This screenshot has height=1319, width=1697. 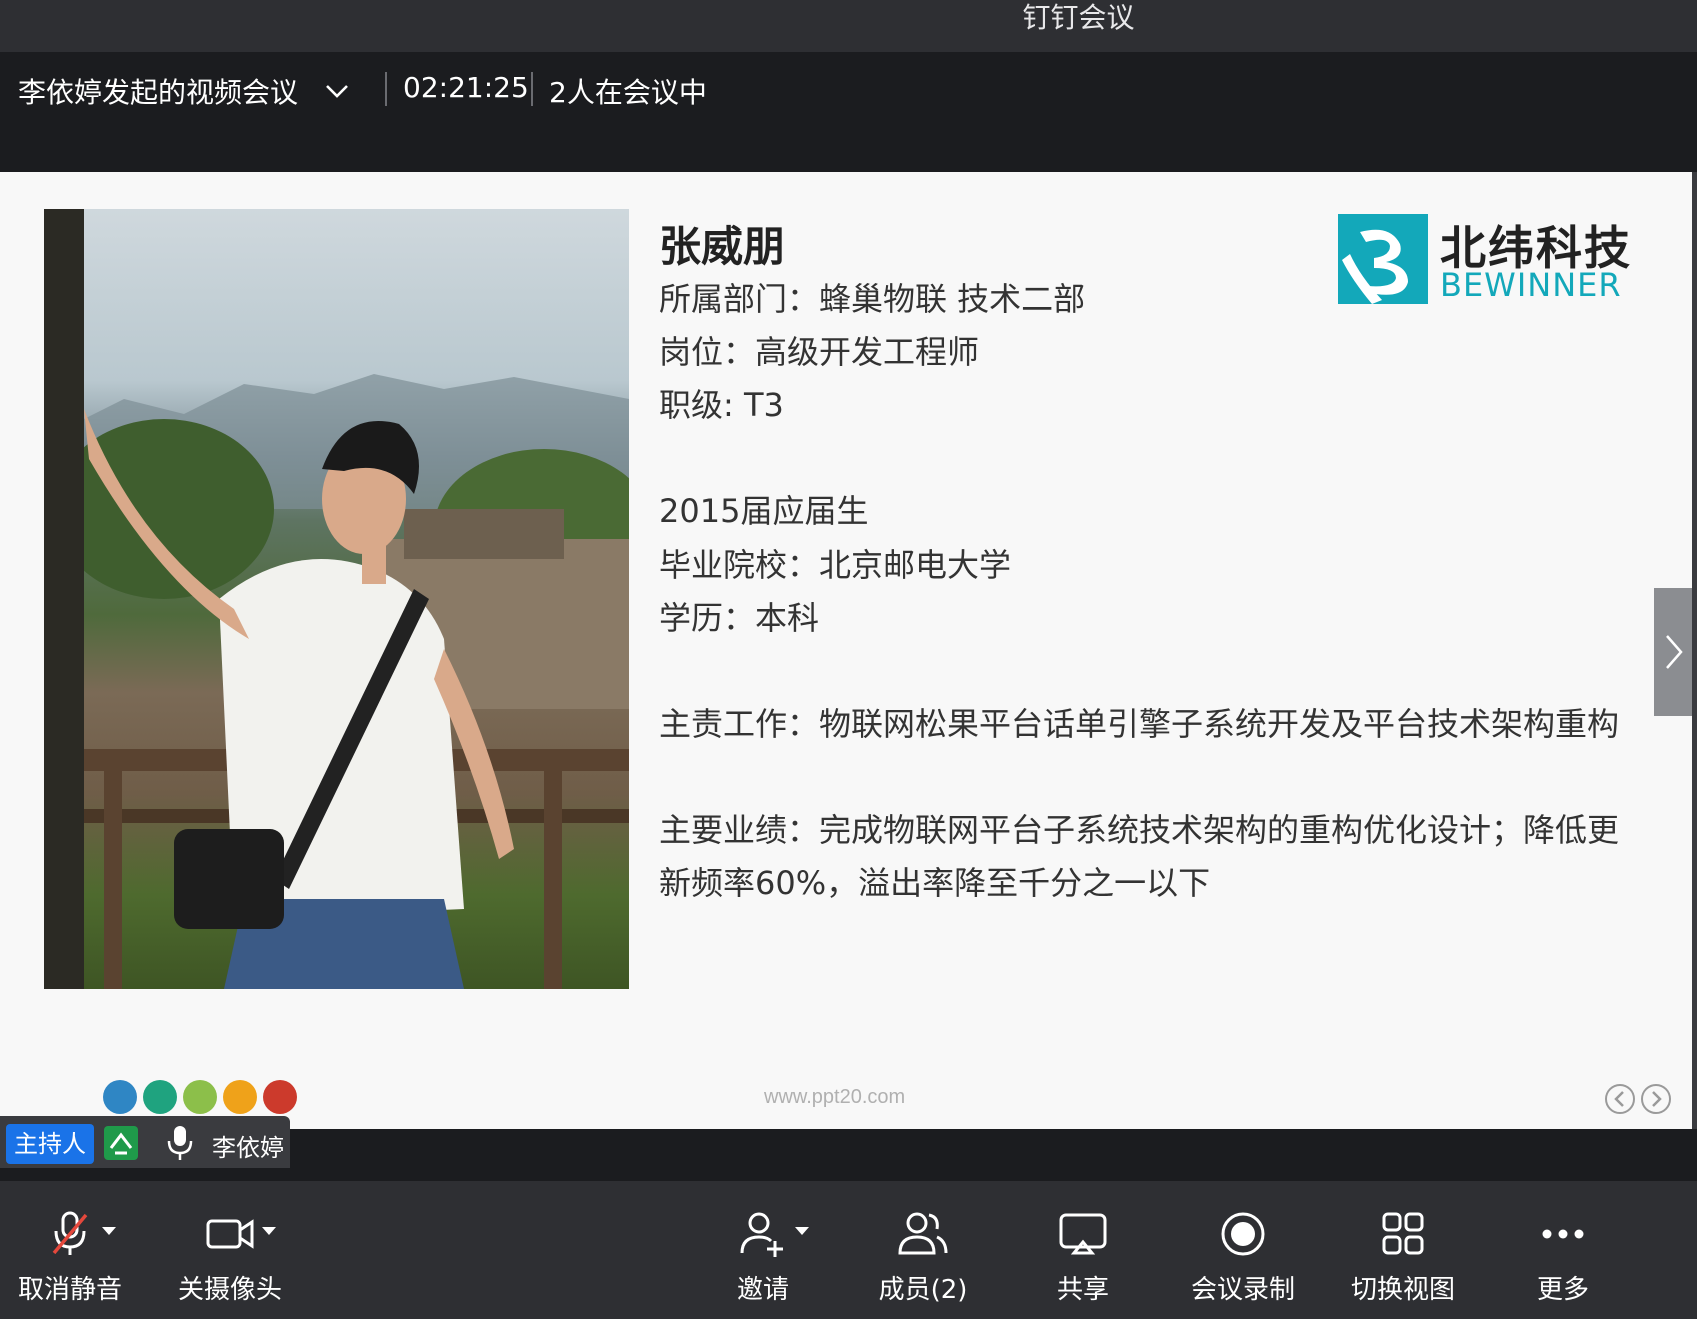 I want to click on record-label: 会议录制, so click(x=1242, y=1290).